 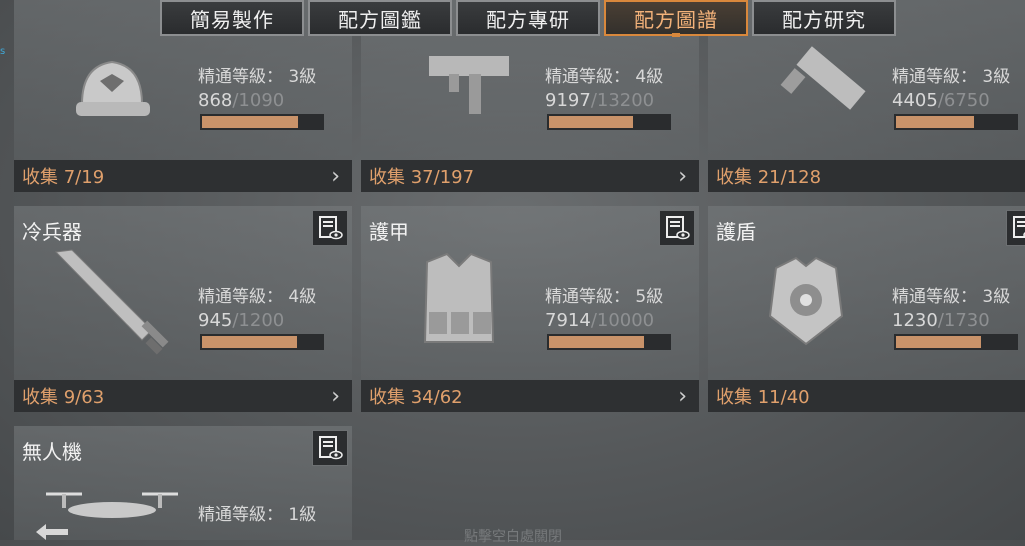 What do you see at coordinates (183, 396) in the screenshot?
I see `collection-row: 收集 9/63 ›` at bounding box center [183, 396].